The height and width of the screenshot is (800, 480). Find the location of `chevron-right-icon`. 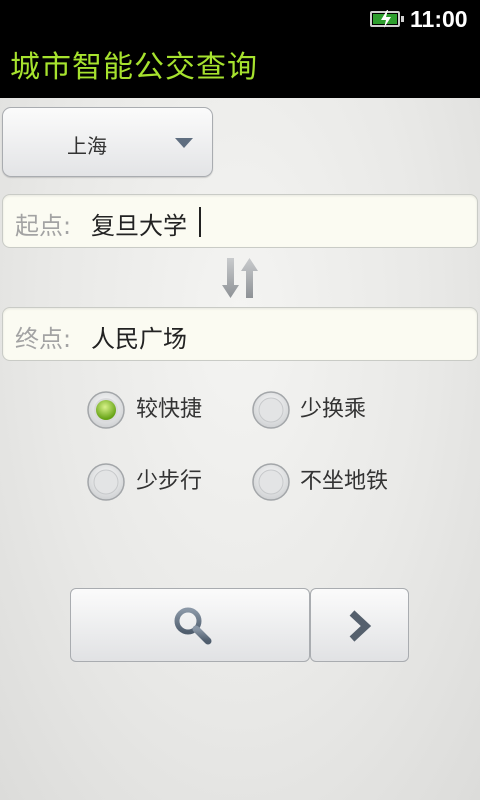

chevron-right-icon is located at coordinates (360, 626).